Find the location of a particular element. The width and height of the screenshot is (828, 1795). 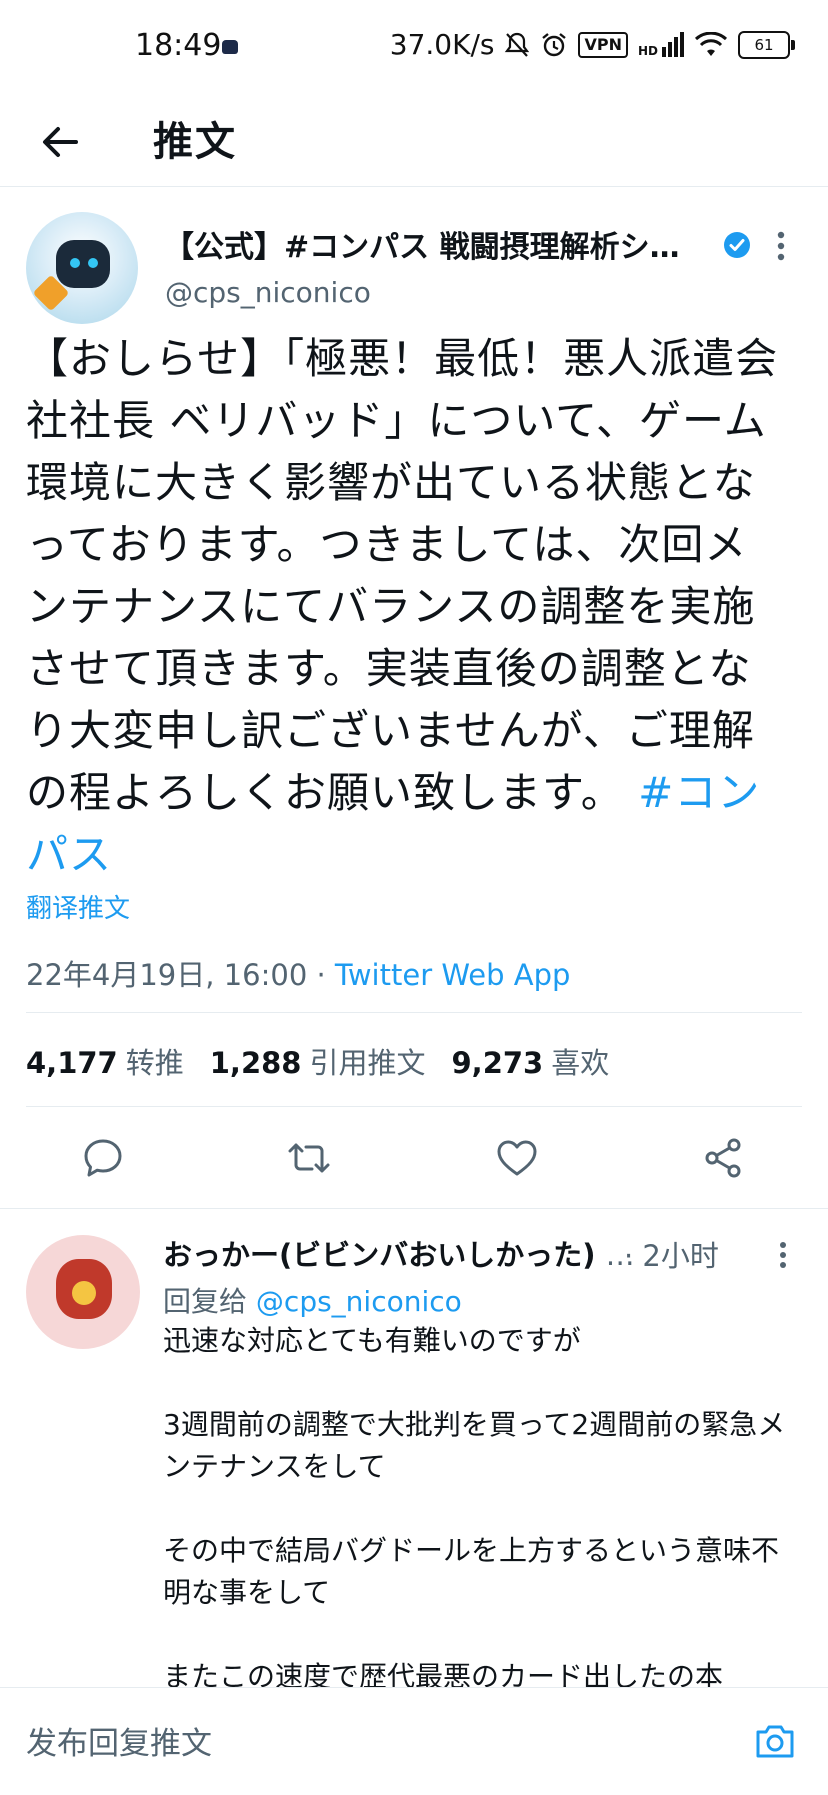

alarm-icon is located at coordinates (554, 44).